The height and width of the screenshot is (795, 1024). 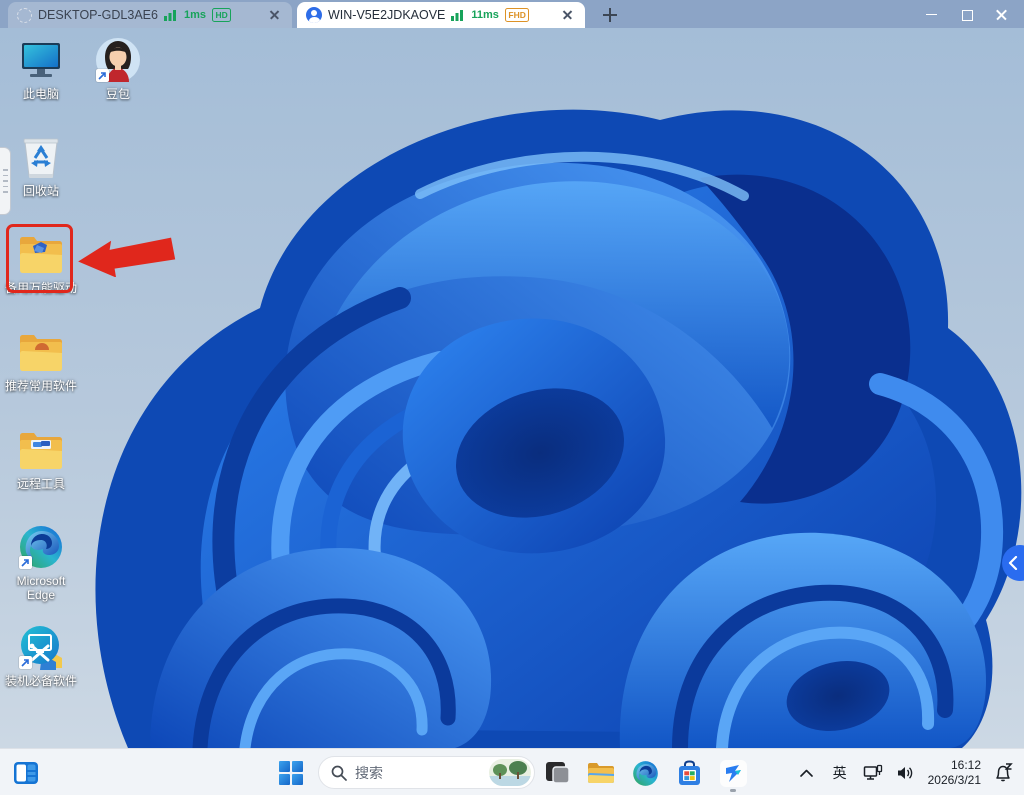 What do you see at coordinates (118, 60) in the screenshot?
I see `doubao-avatar-icon` at bounding box center [118, 60].